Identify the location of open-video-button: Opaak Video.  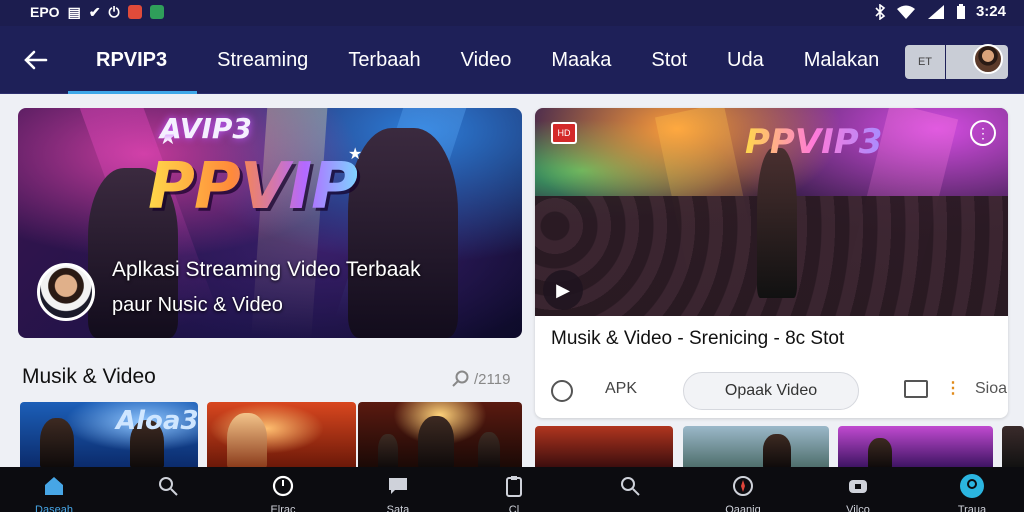
(771, 391).